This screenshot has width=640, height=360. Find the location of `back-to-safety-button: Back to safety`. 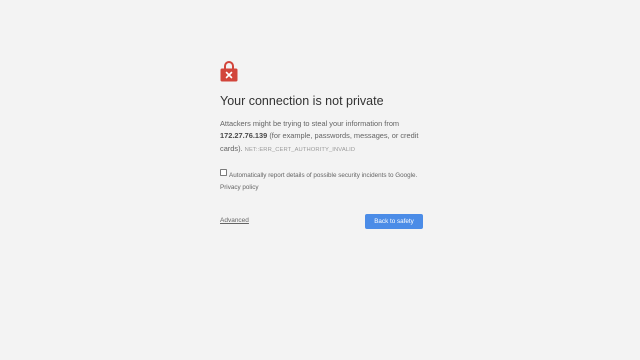

back-to-safety-button: Back to safety is located at coordinates (394, 221).